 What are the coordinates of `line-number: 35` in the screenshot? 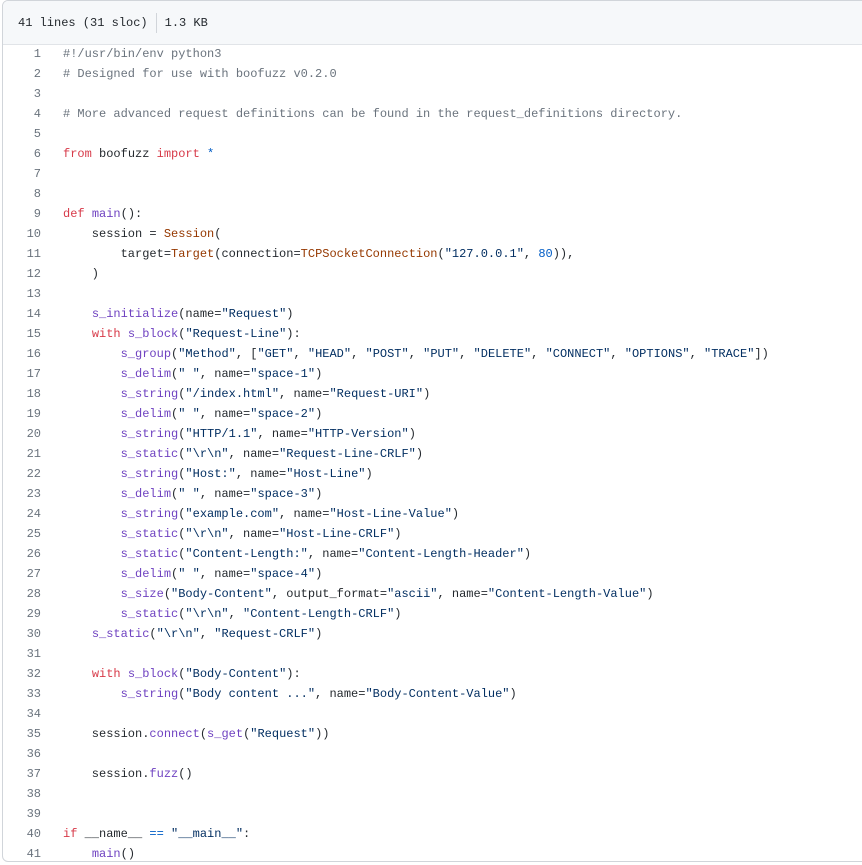 It's located at (33, 734).